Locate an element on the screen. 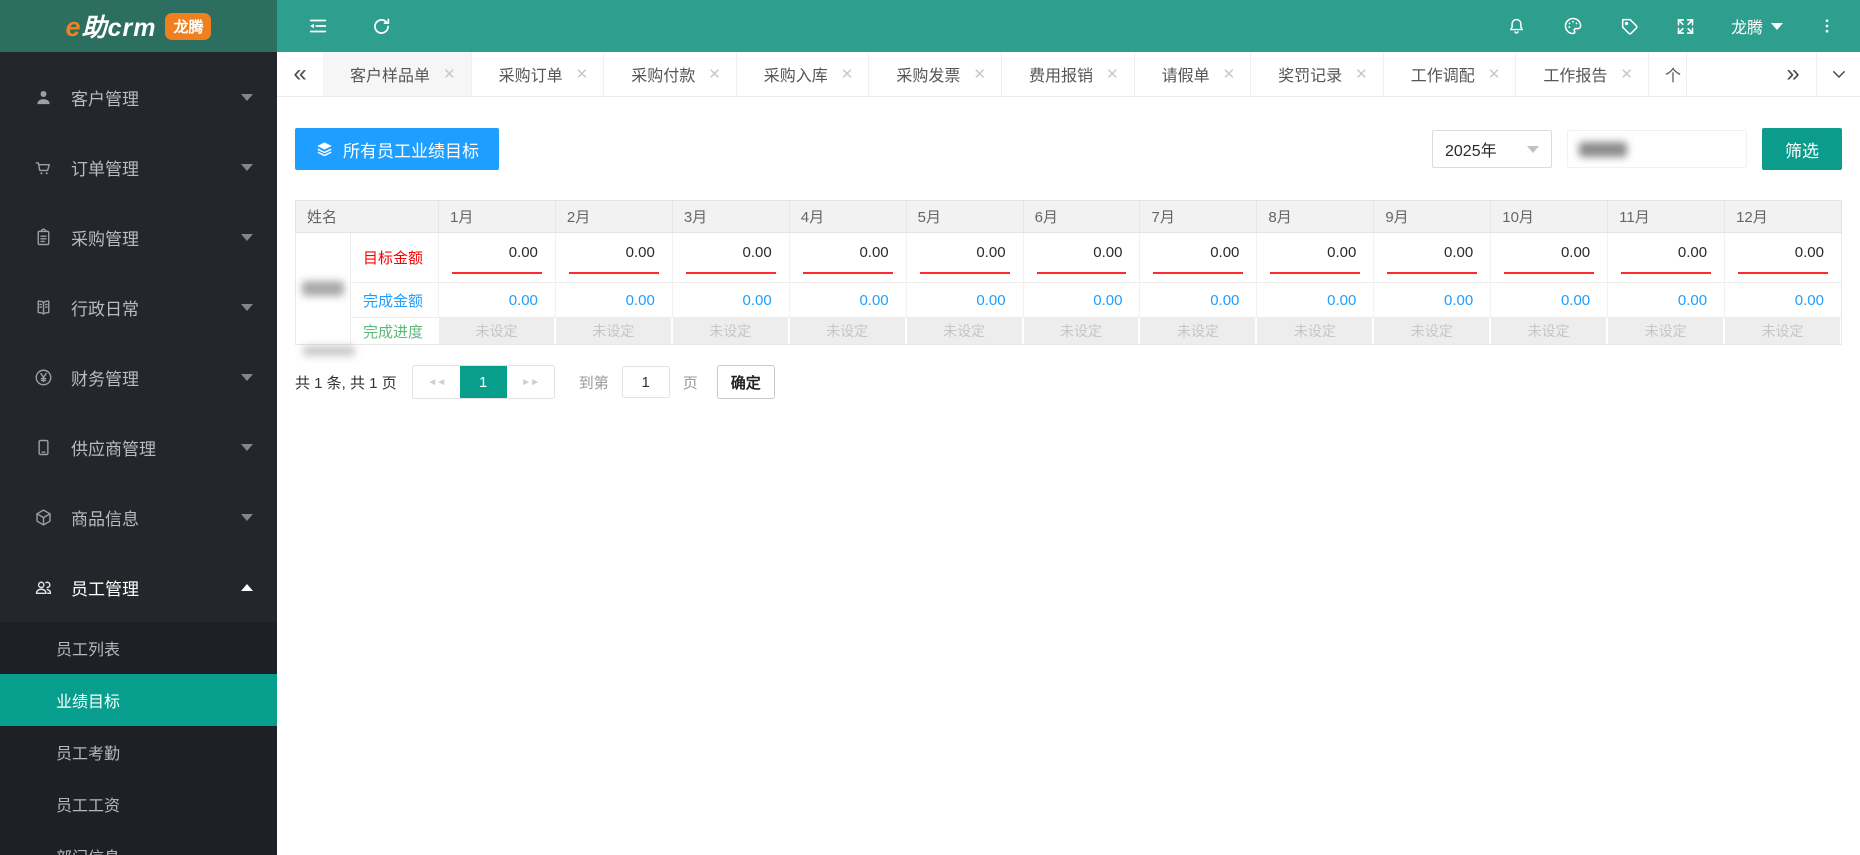  sidebar-subitem-5: 部门信息 is located at coordinates (138, 842).